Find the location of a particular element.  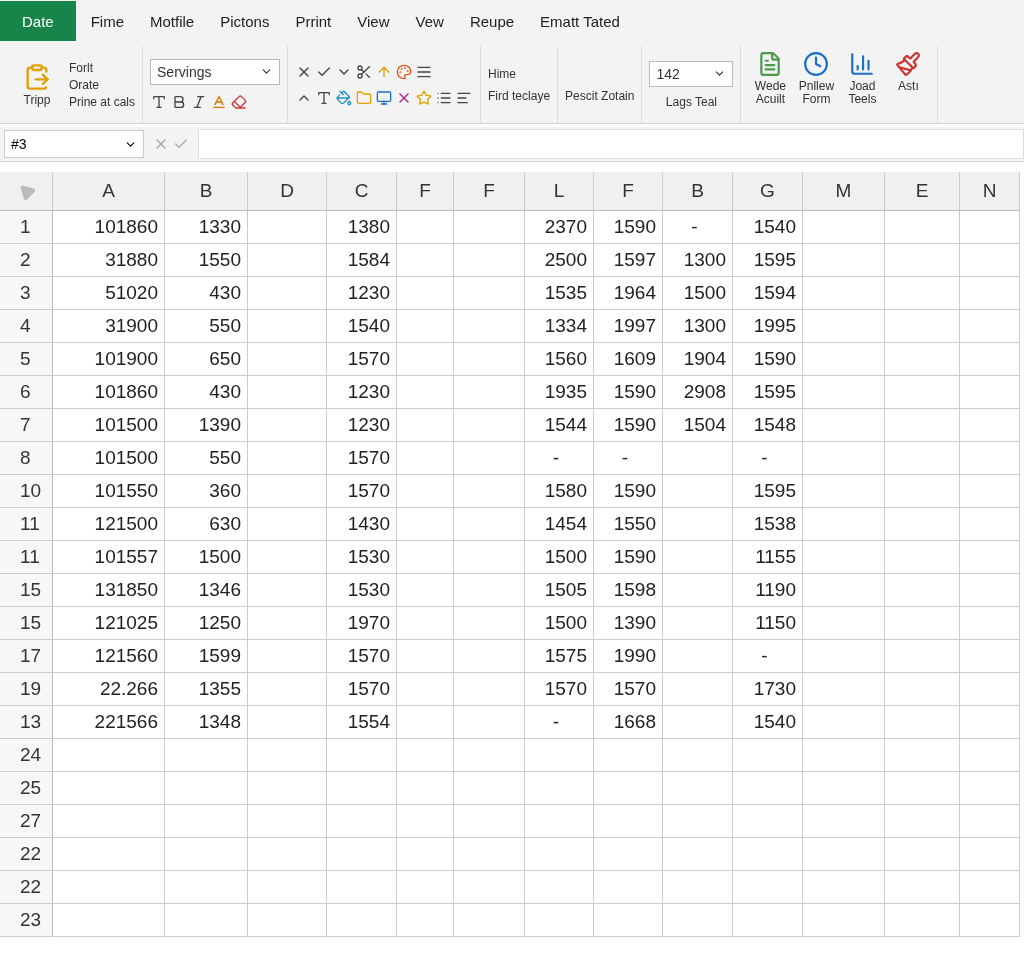

row-header: 17 is located at coordinates (26, 656).